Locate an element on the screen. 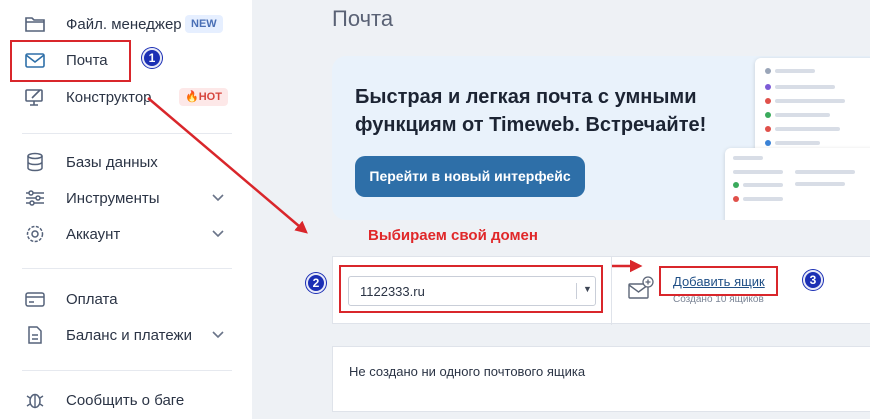 The image size is (870, 419). page-title: Почта is located at coordinates (363, 18).